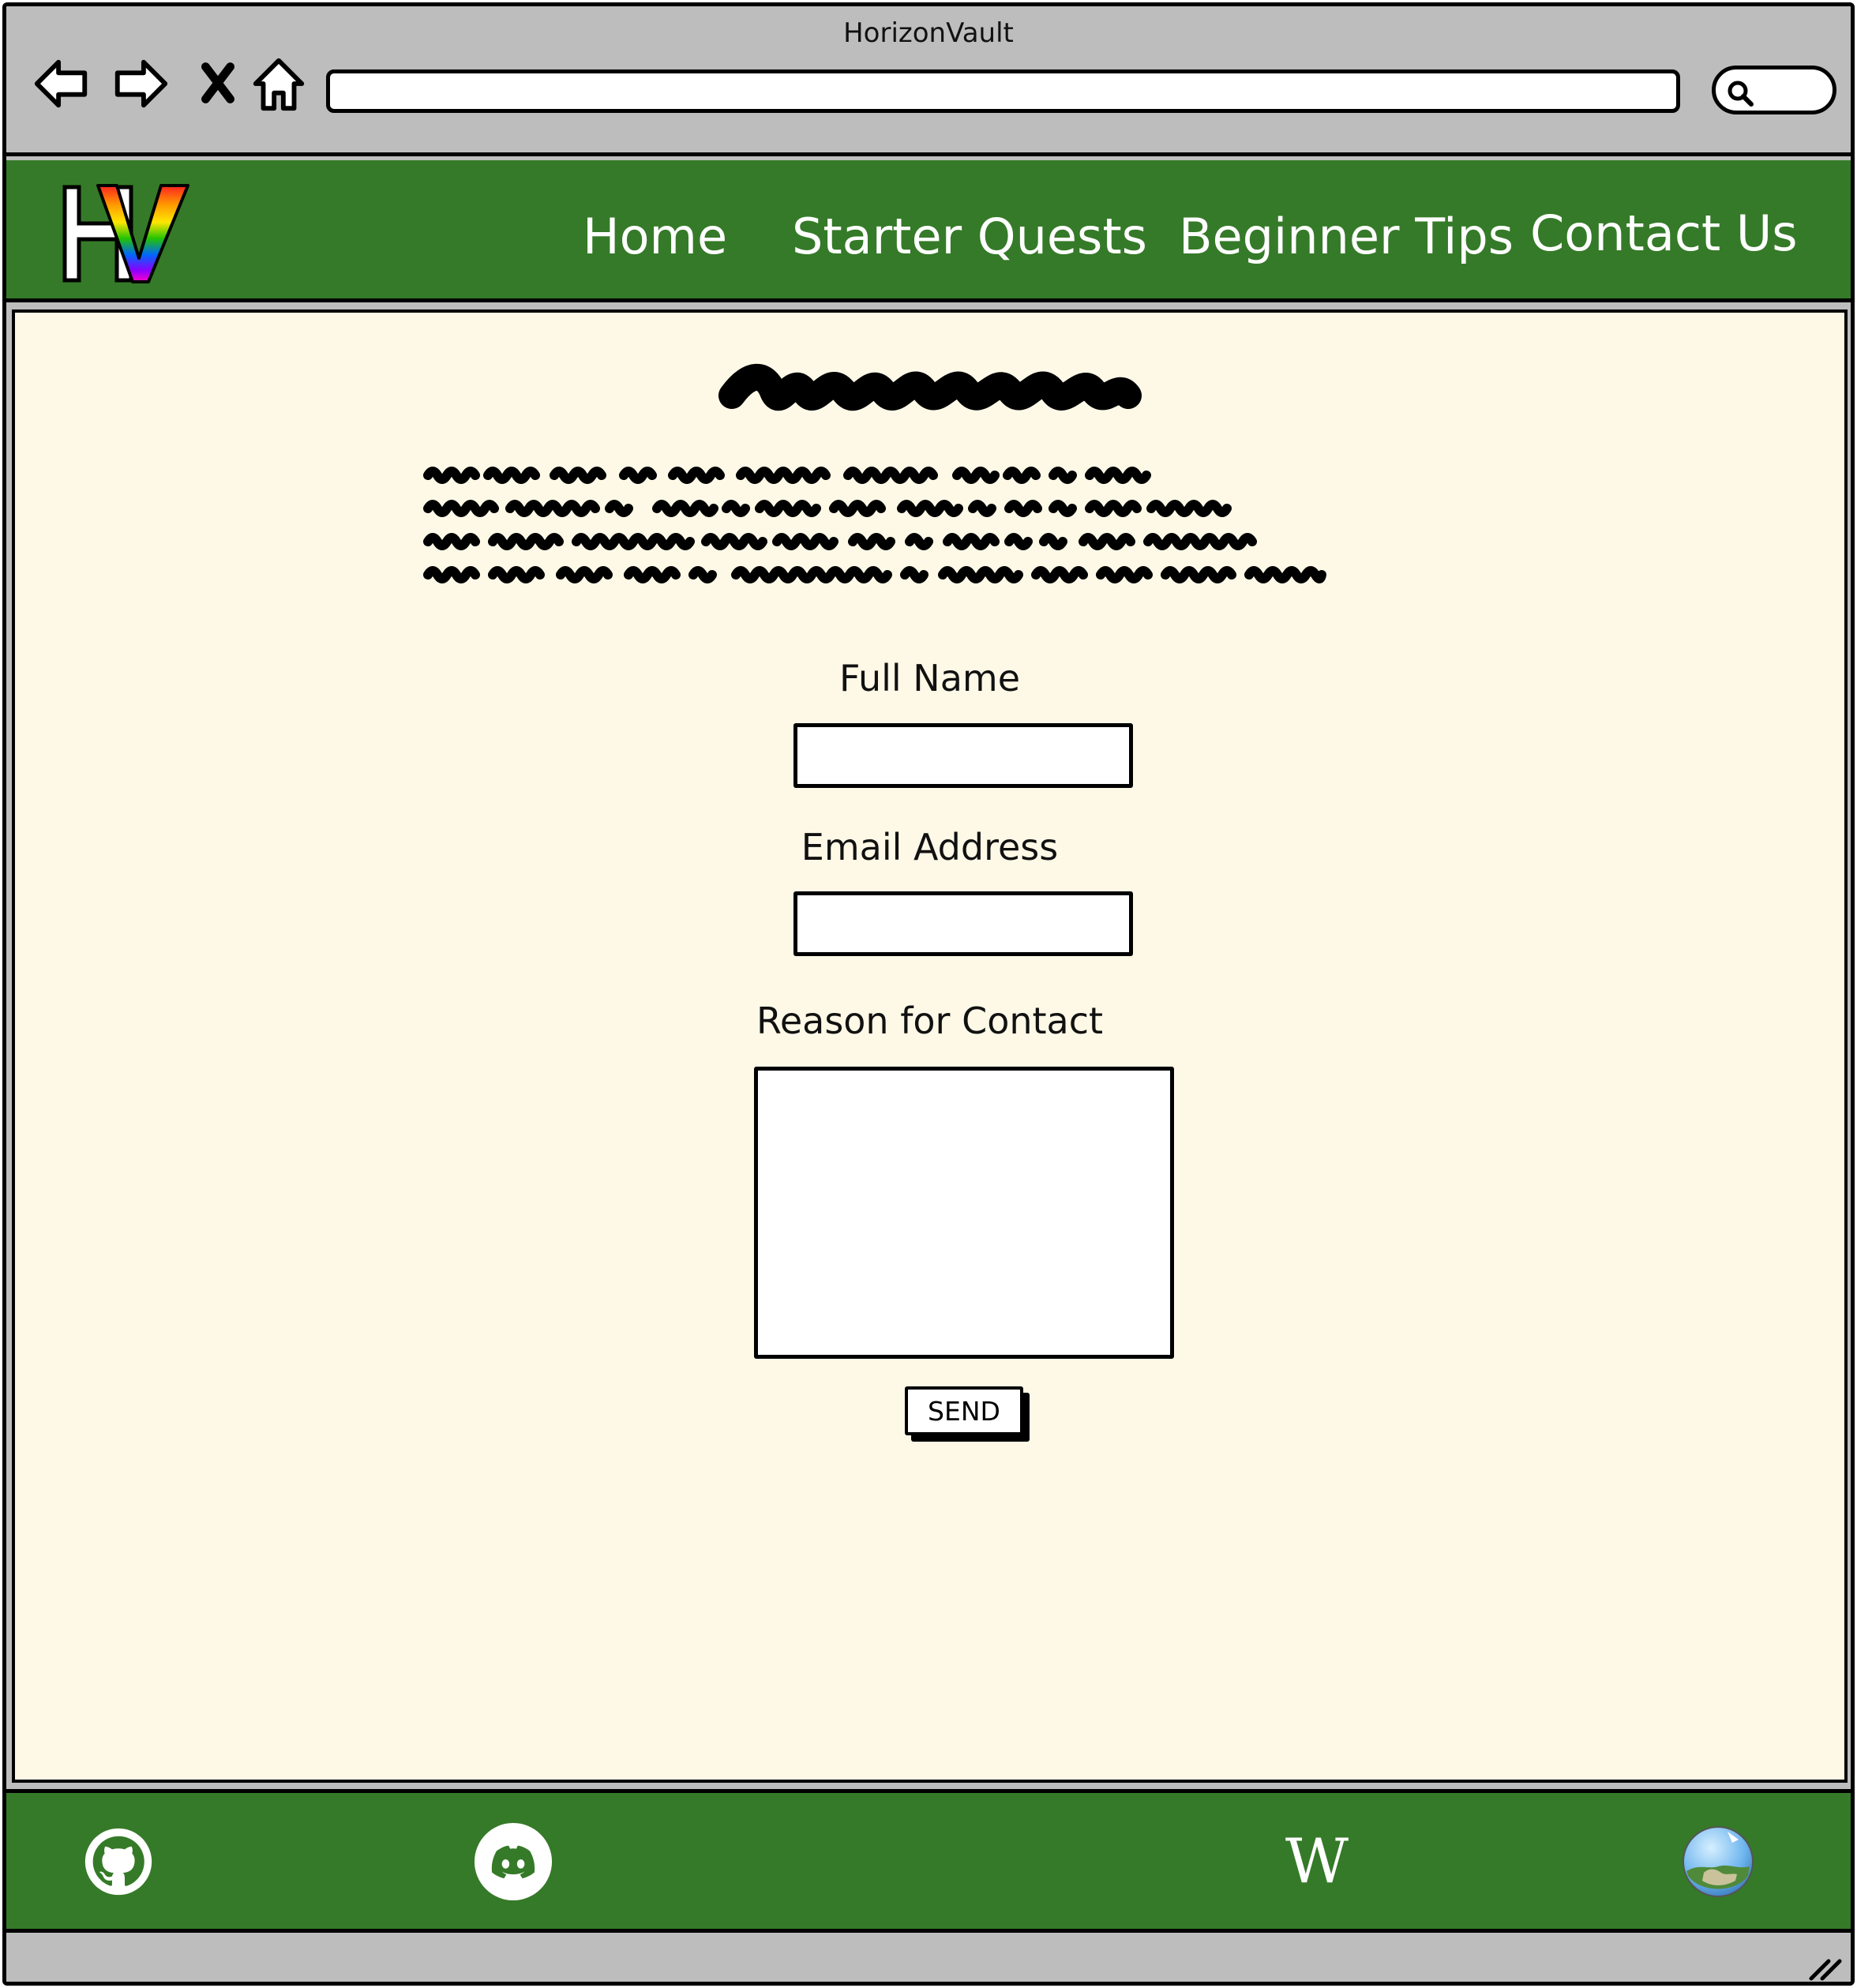 Image resolution: width=1857 pixels, height=1988 pixels. Describe the element at coordinates (1741, 94) in the screenshot. I see `search-icon` at that location.